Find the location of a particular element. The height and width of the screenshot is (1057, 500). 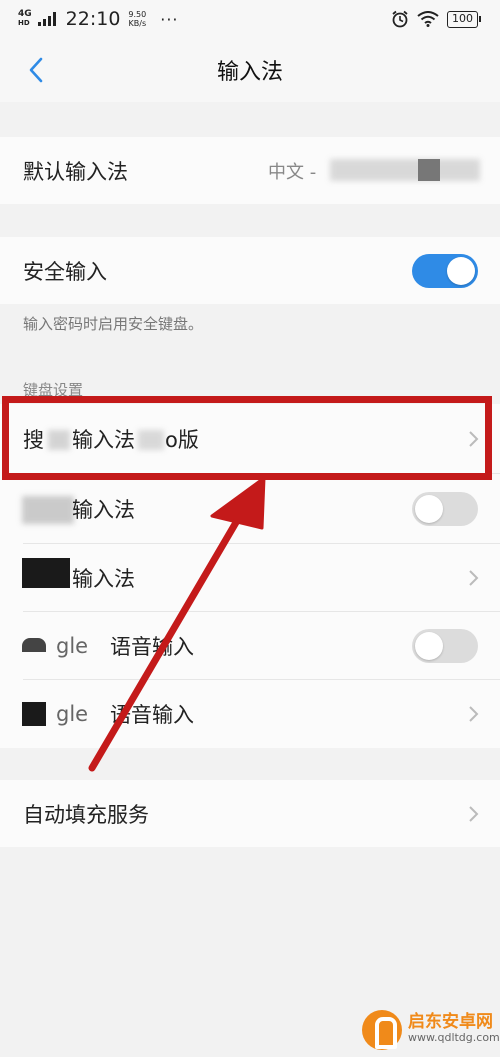

network-indicator: 4G HD is located at coordinates (25, 19).